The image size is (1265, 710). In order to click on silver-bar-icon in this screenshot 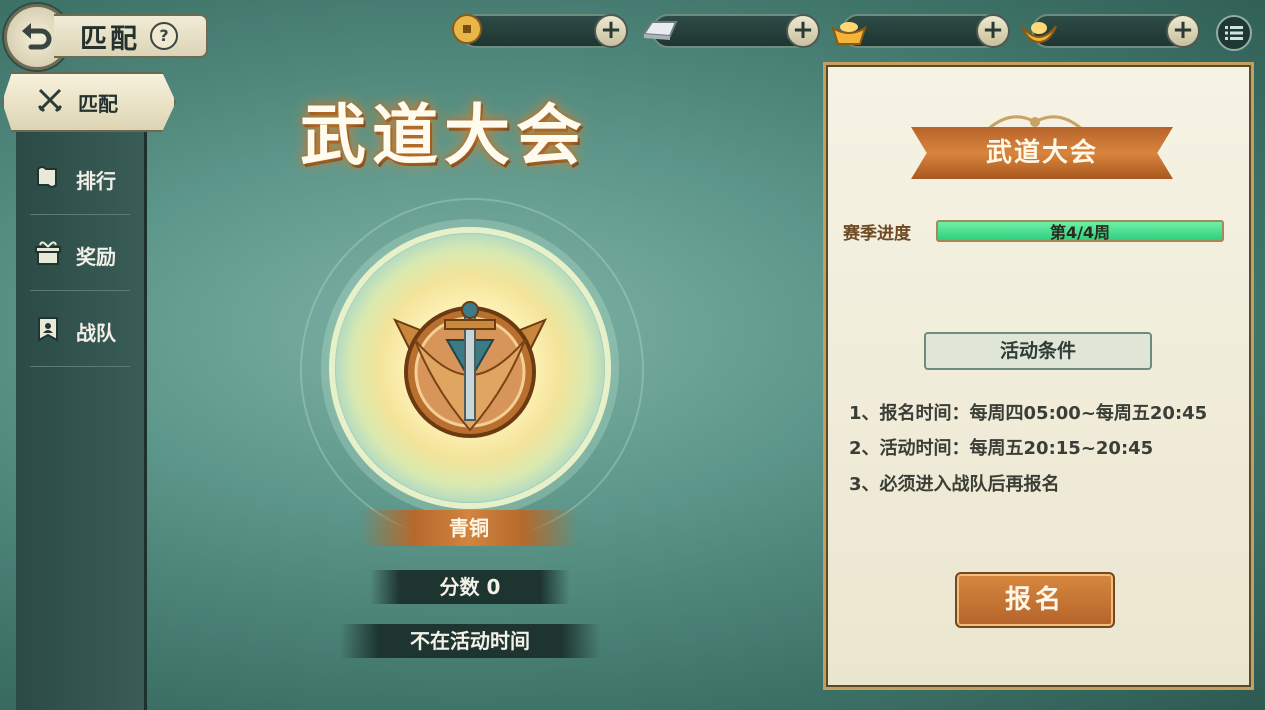, I will do `click(659, 29)`.